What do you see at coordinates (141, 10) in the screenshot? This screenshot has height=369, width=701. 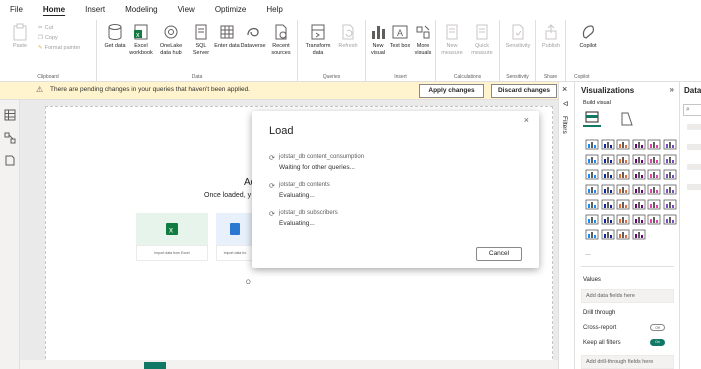 I see `menu-modeling: Modeling` at bounding box center [141, 10].